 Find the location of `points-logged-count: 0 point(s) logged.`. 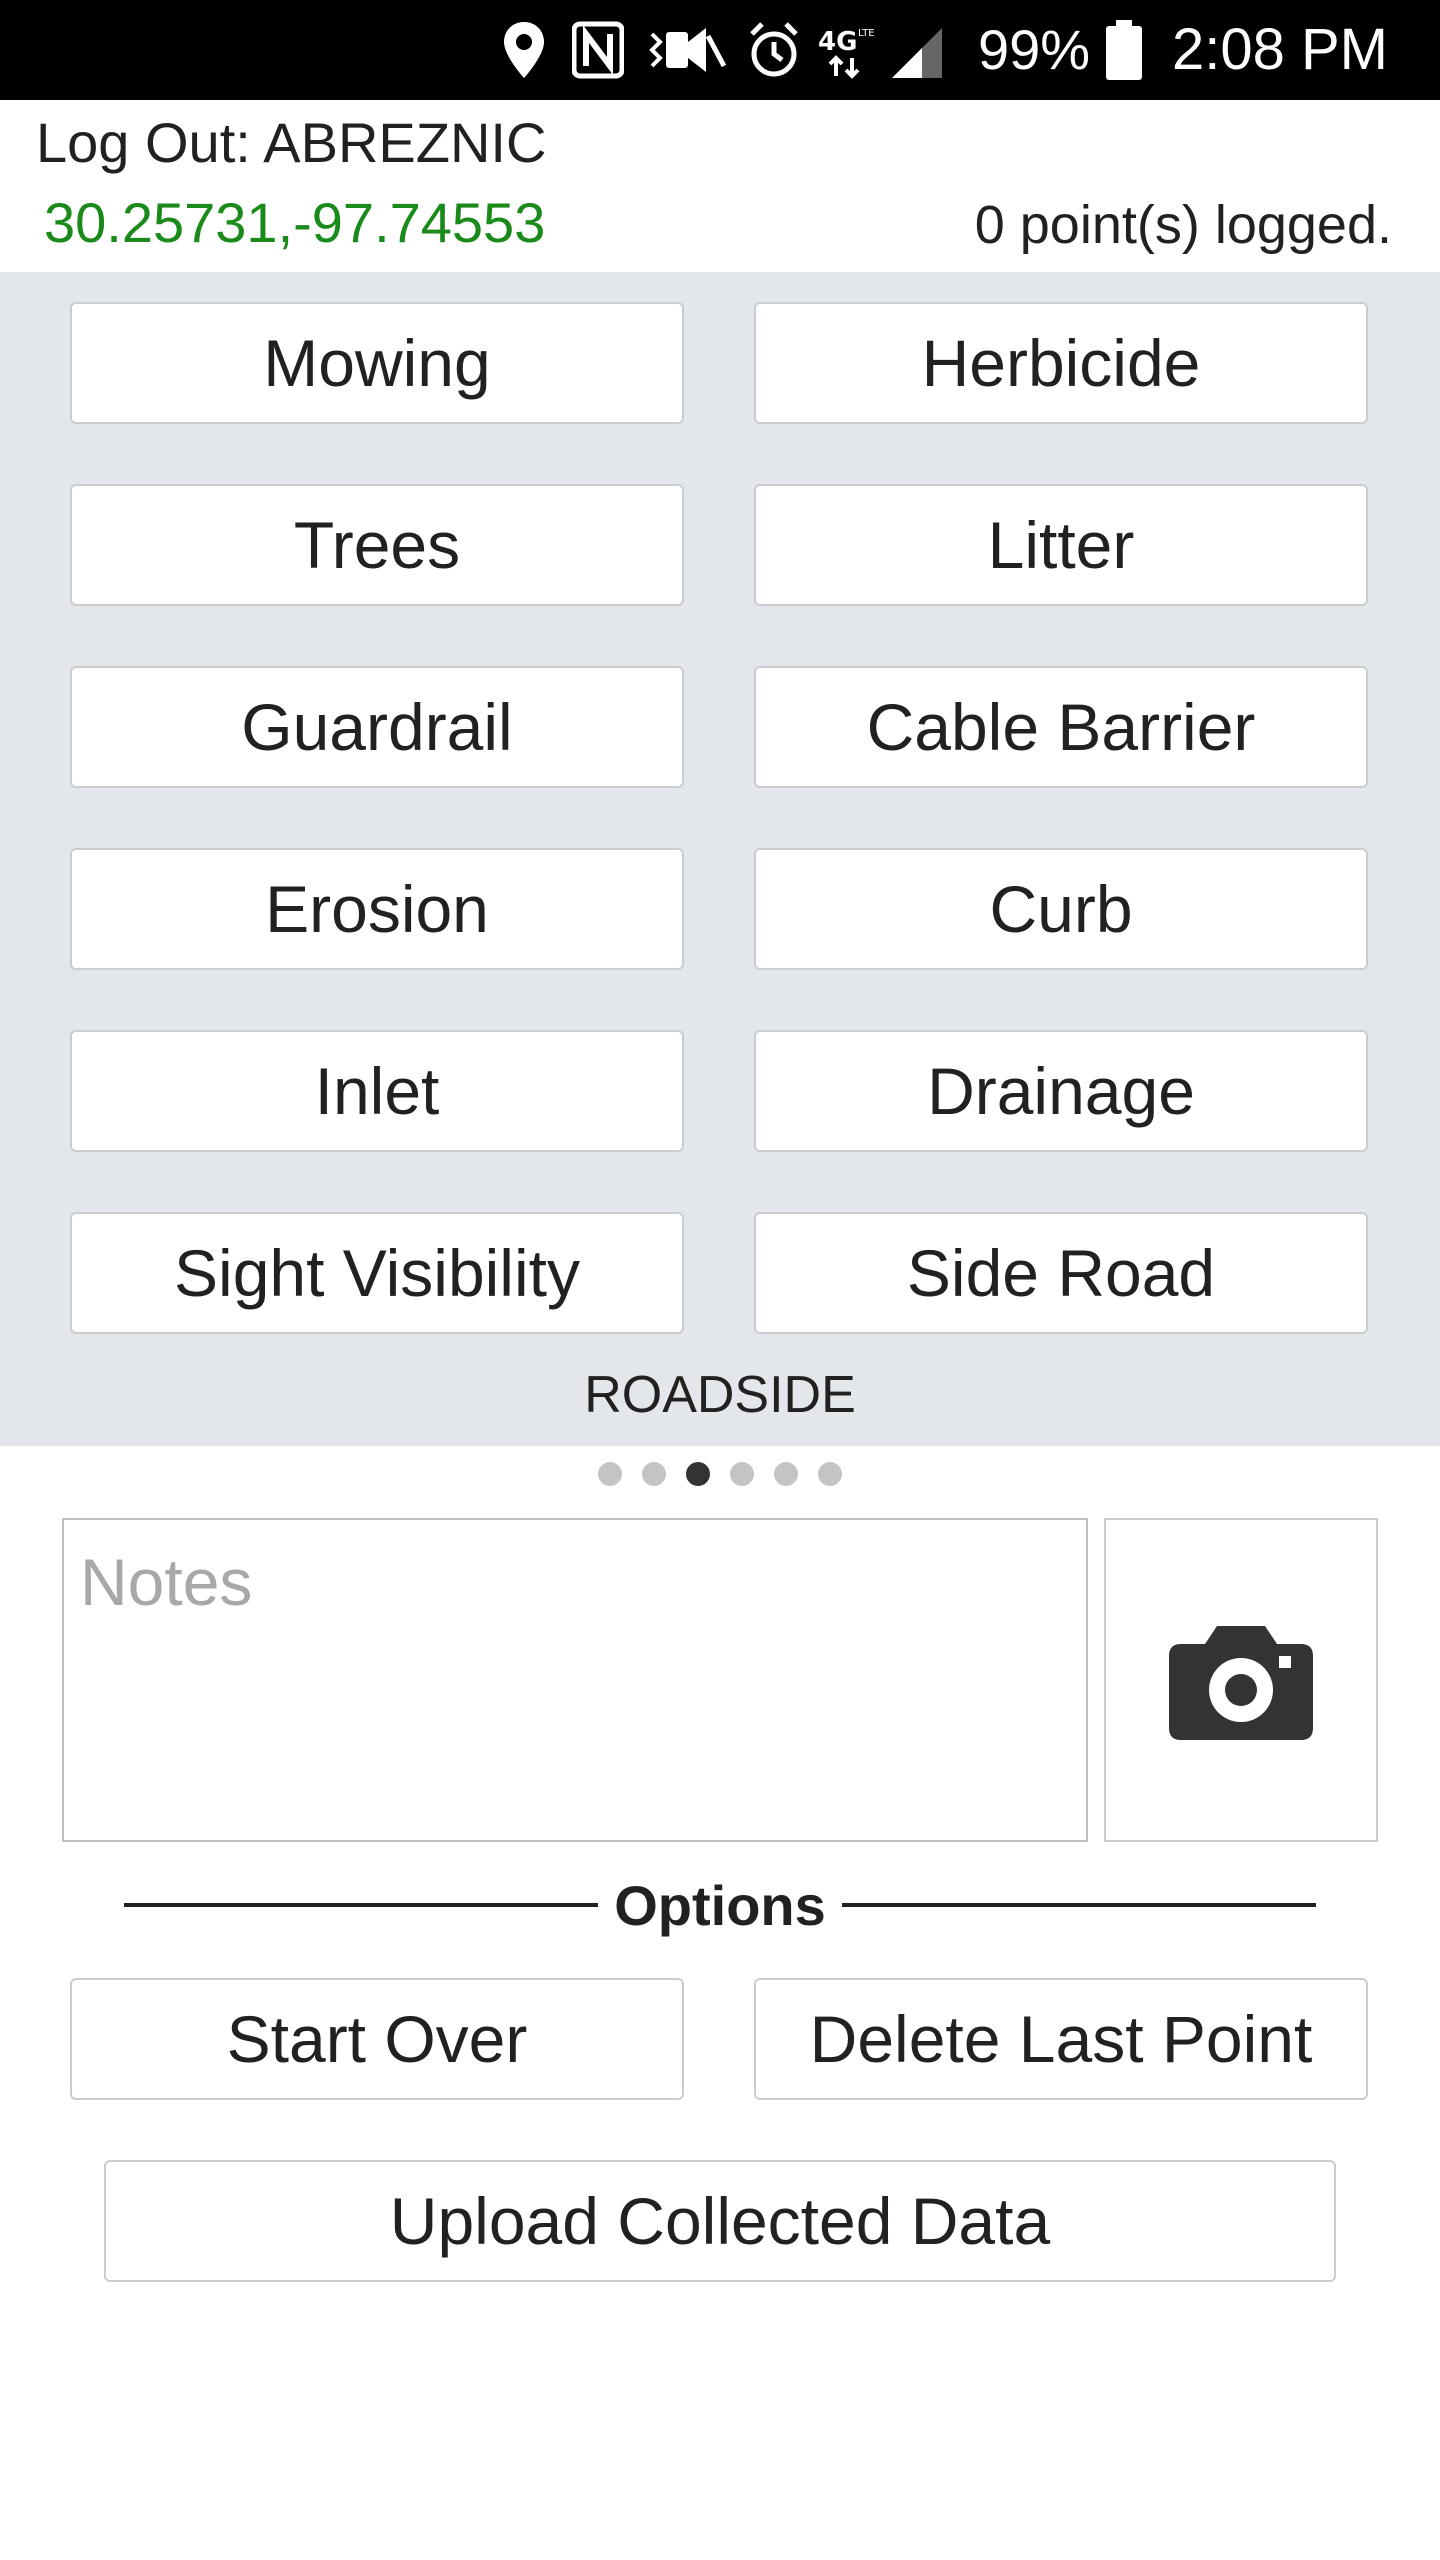

points-logged-count: 0 point(s) logged. is located at coordinates (1183, 225).